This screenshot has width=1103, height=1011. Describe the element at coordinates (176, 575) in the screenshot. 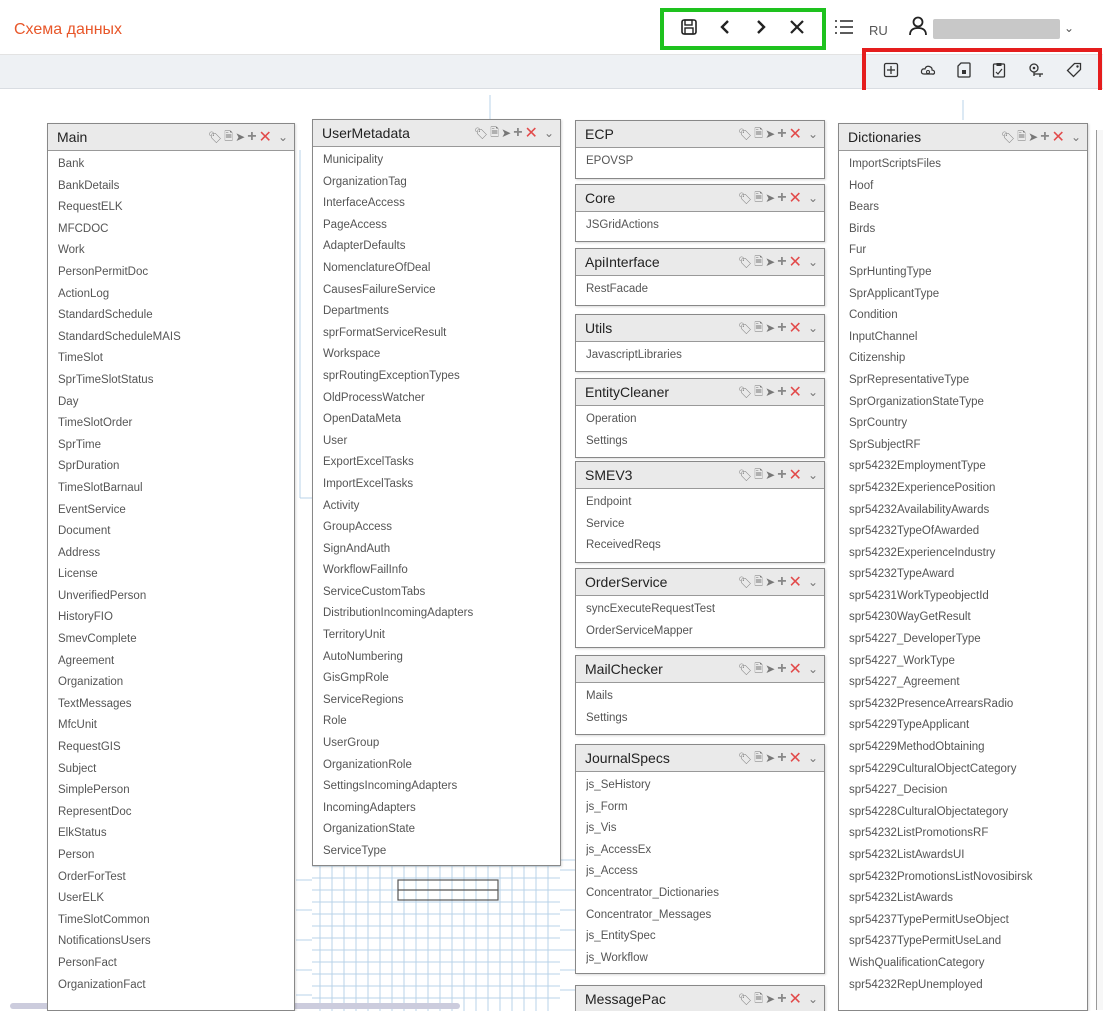

I see `entity-item: License` at that location.